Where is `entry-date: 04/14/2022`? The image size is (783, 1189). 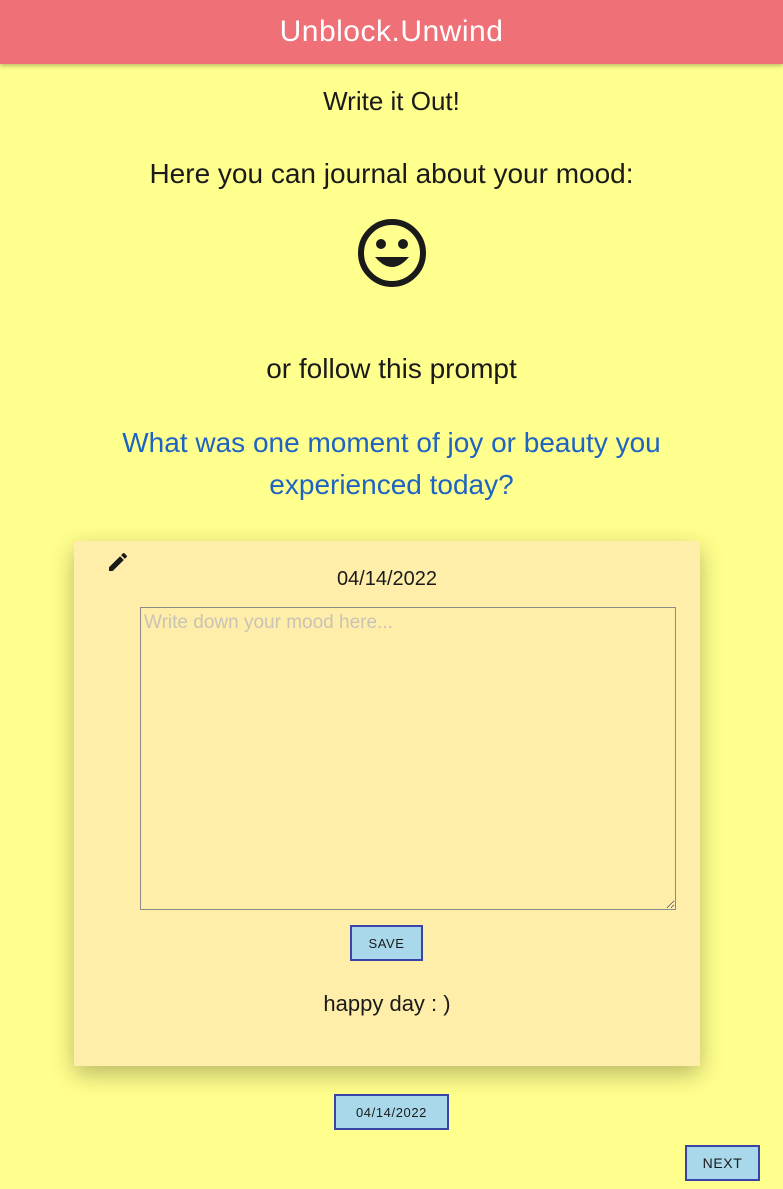 entry-date: 04/14/2022 is located at coordinates (387, 579).